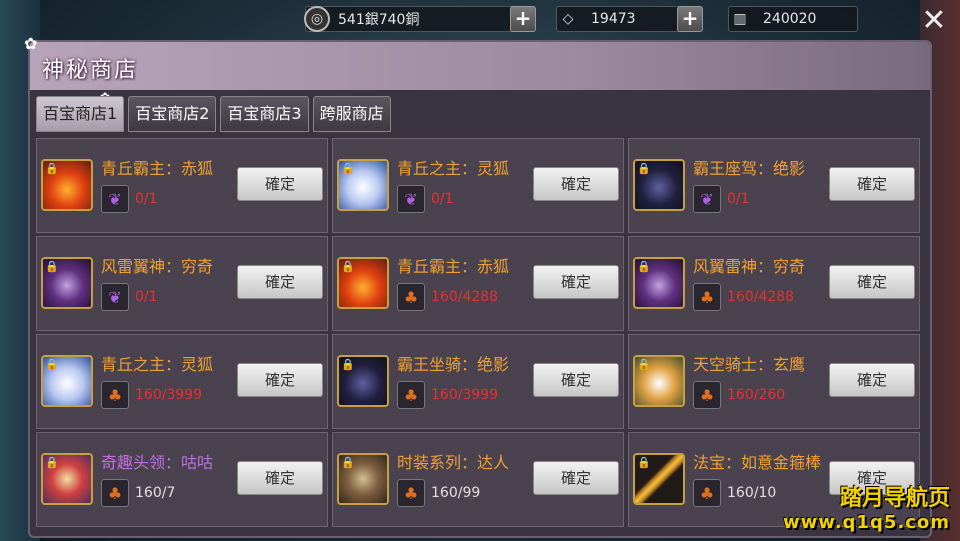 This screenshot has height=541, width=960. Describe the element at coordinates (182, 185) in the screenshot. I see `shop-item-card: 🔒 青丘霸主：赤狐 ❦ 0/1 確定` at that location.